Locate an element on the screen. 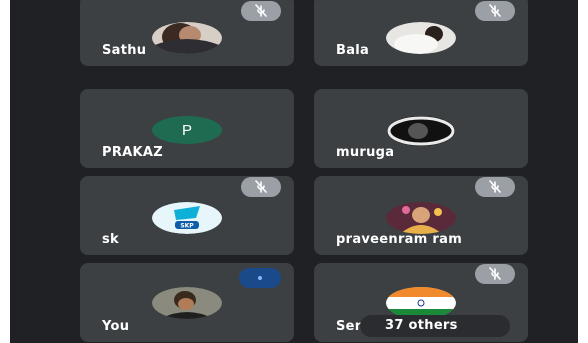 The width and height of the screenshot is (588, 343). participant-tile-praveenram: praveenram ram is located at coordinates (421, 215).